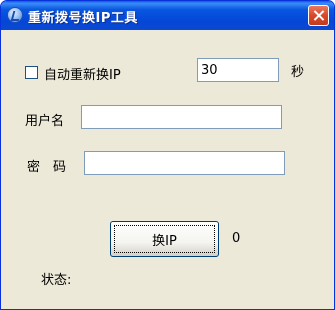  What do you see at coordinates (45, 121) in the screenshot?
I see `username-label: 用户名` at bounding box center [45, 121].